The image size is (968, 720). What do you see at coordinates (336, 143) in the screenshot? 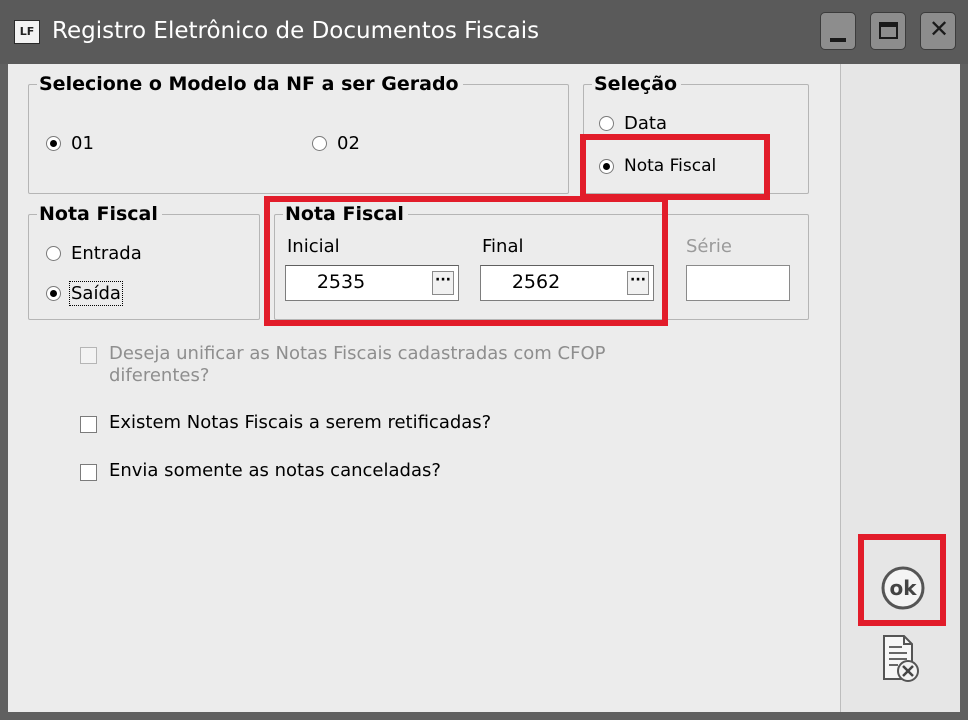
I see `radio-modelo-02: 02` at bounding box center [336, 143].